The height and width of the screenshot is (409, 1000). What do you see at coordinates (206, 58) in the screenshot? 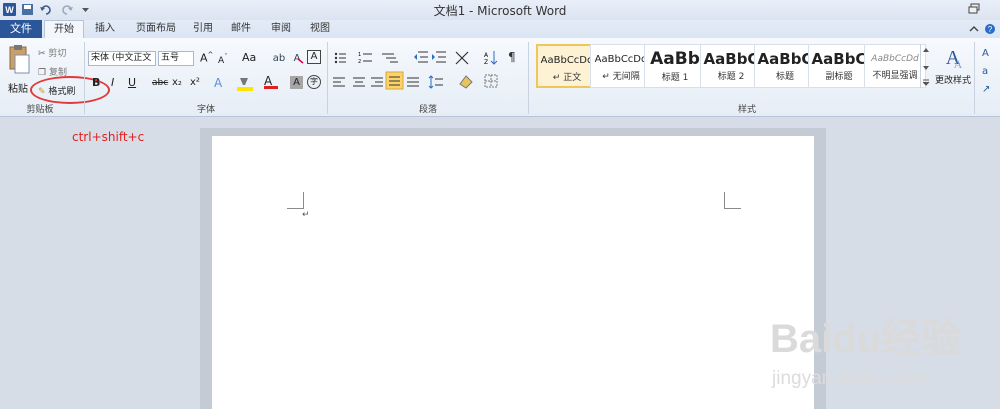
I see `grow-font-button: A^` at bounding box center [206, 58].